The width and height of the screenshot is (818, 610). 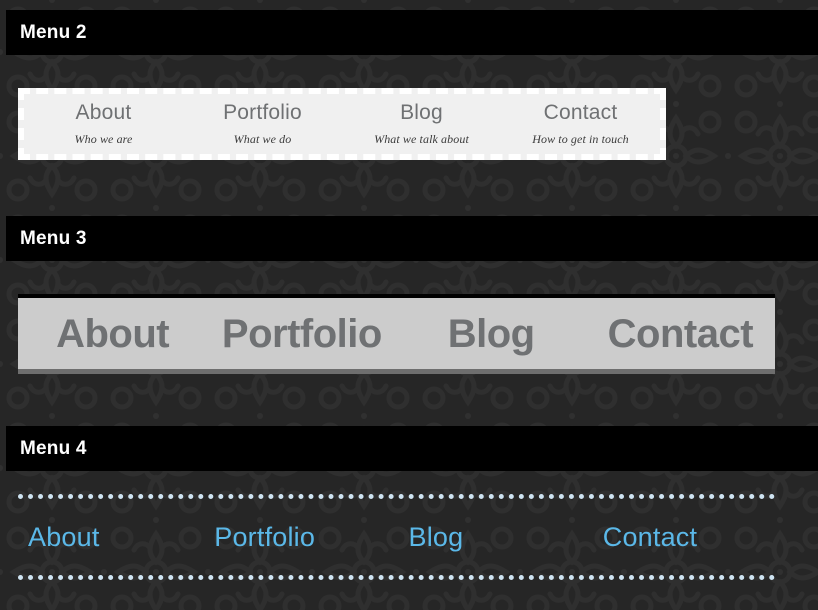 I want to click on menu4-item-blog: Blog, so click(x=484, y=537).